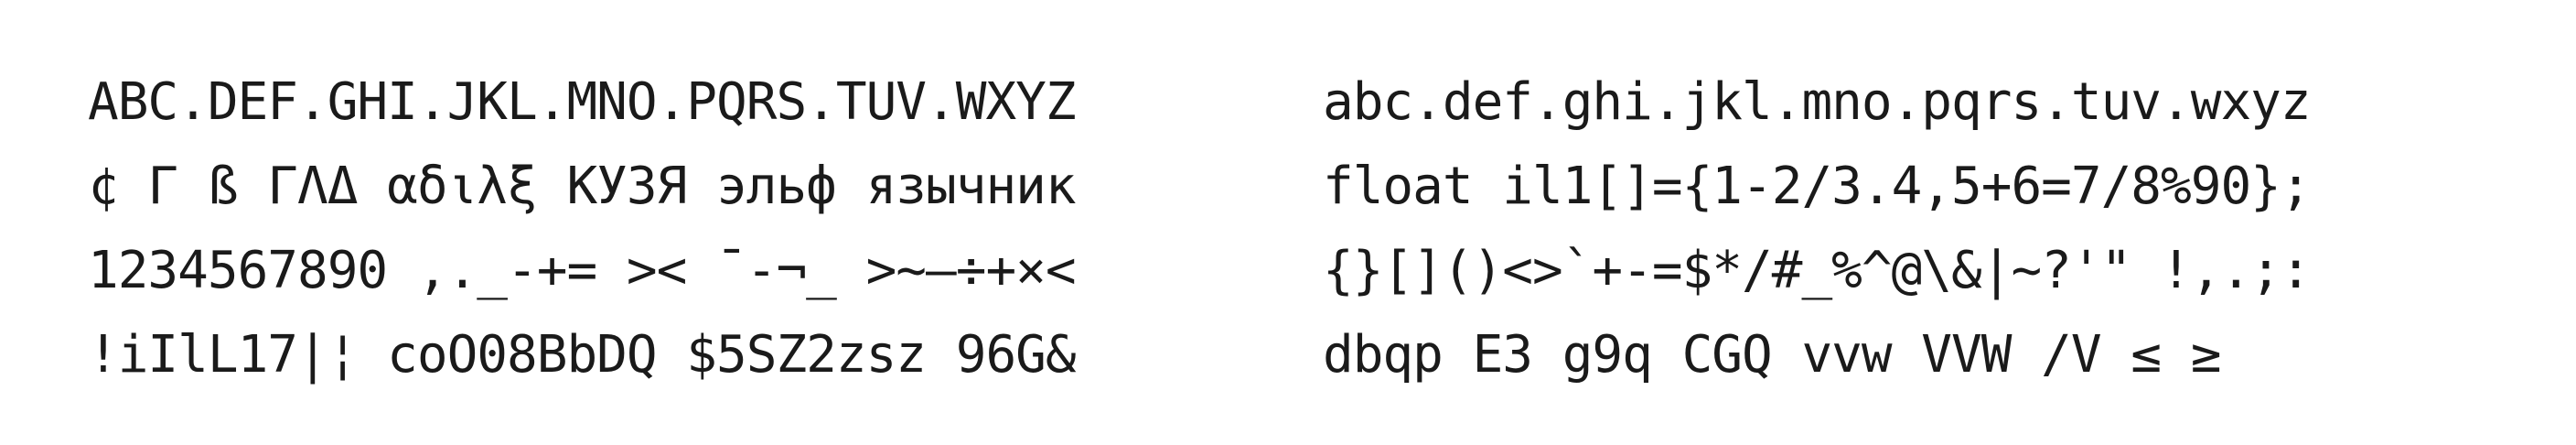 Image resolution: width=2576 pixels, height=445 pixels. Describe the element at coordinates (582, 187) in the screenshot. I see `specimen-line-international: ¢ Γ ß ΓΛΔ αδιλξ КУЗЯ эльф язычник` at that location.